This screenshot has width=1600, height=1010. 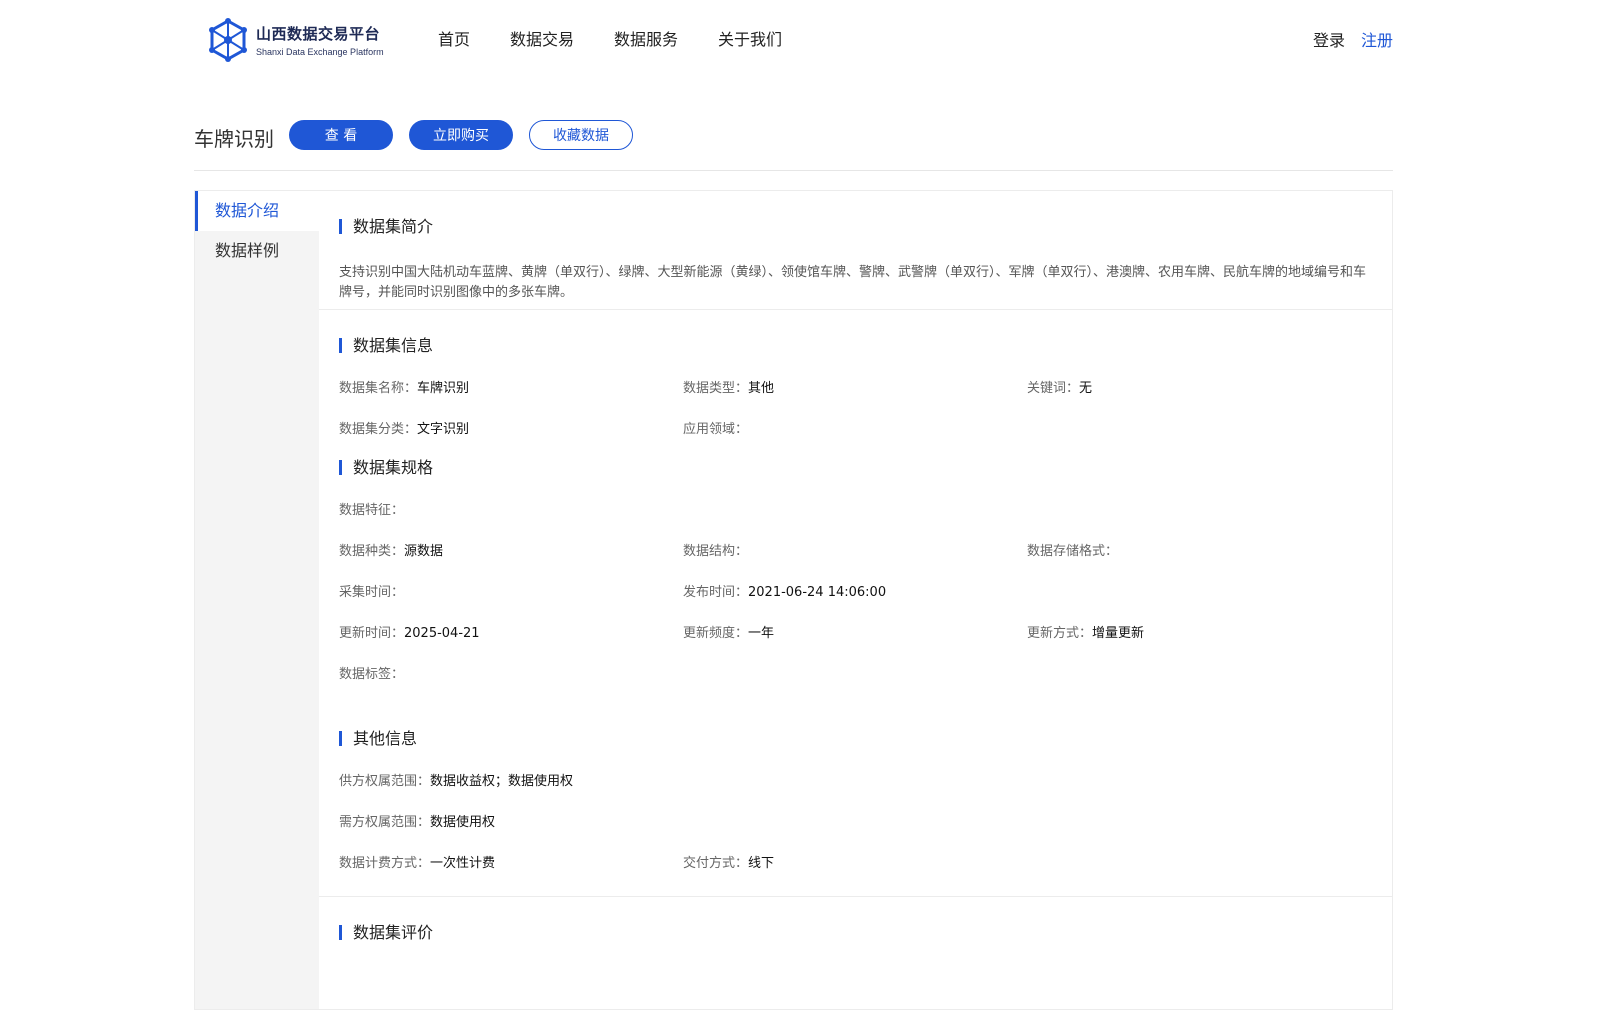 I want to click on field-label: 数据结构：, so click(x=716, y=551).